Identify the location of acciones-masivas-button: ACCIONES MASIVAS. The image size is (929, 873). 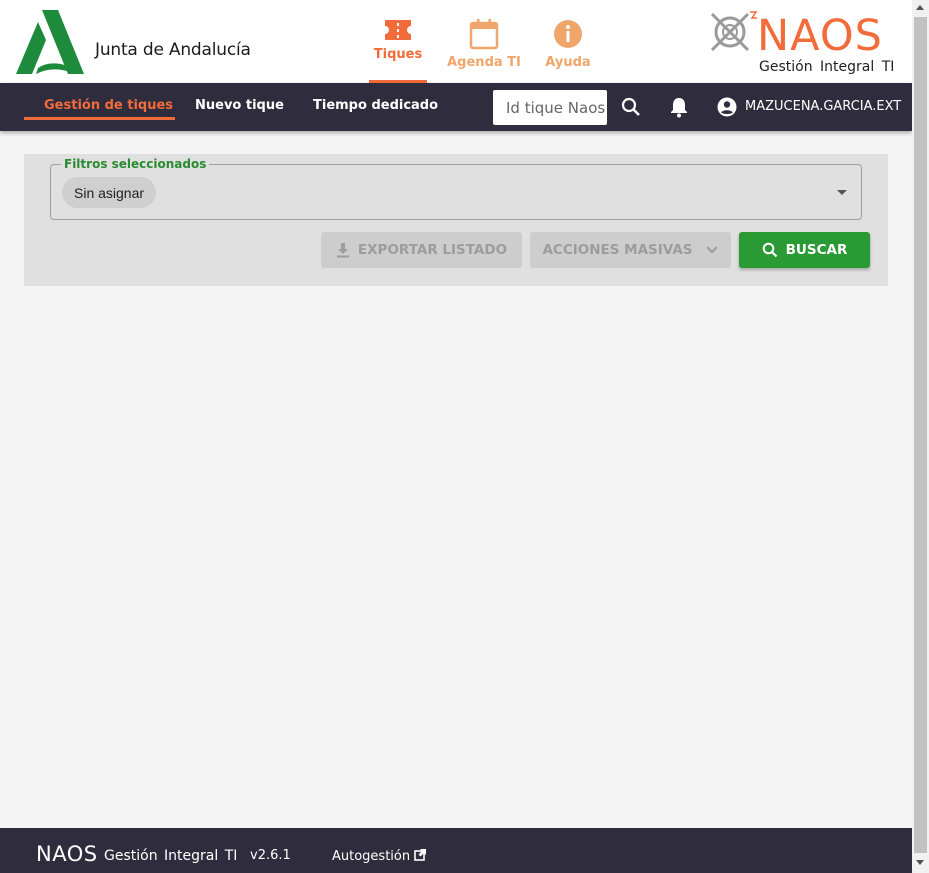
(630, 250).